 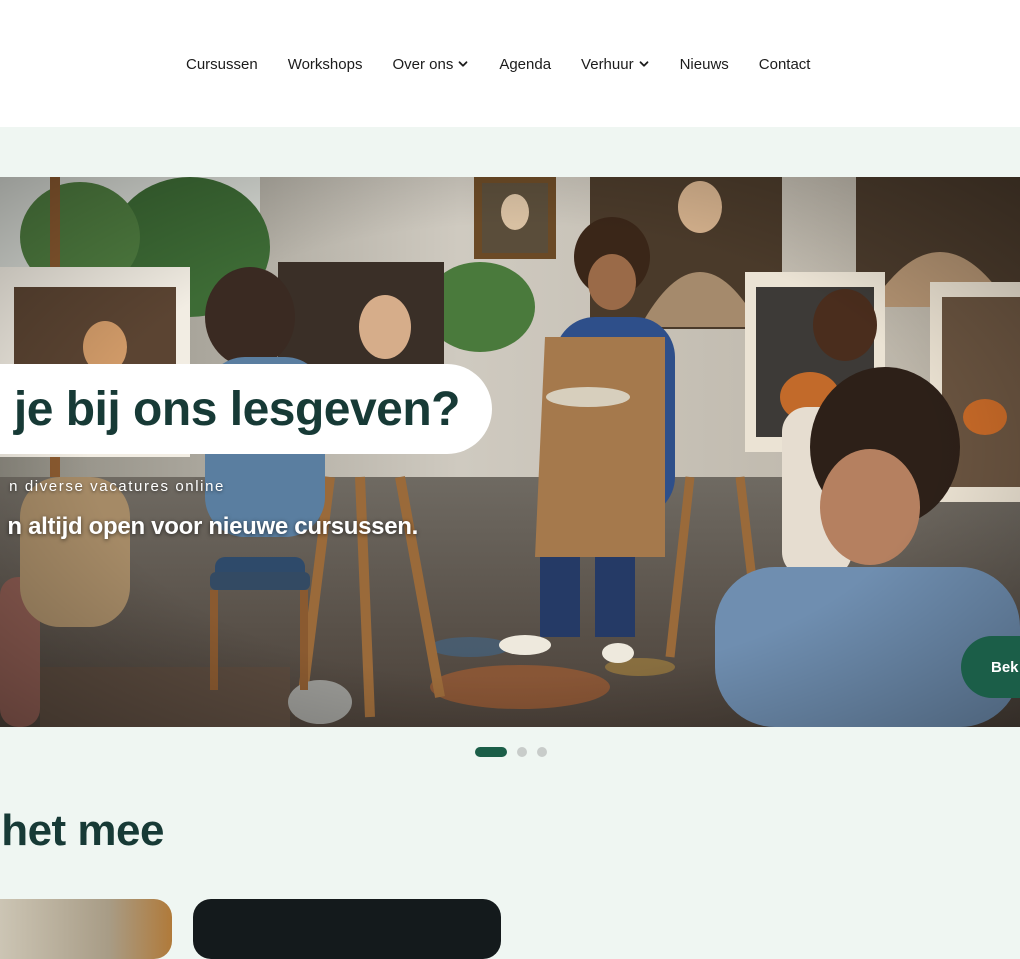 I want to click on hero-subtitle: n altijd open voor nieuwe cursussen., so click(x=212, y=526).